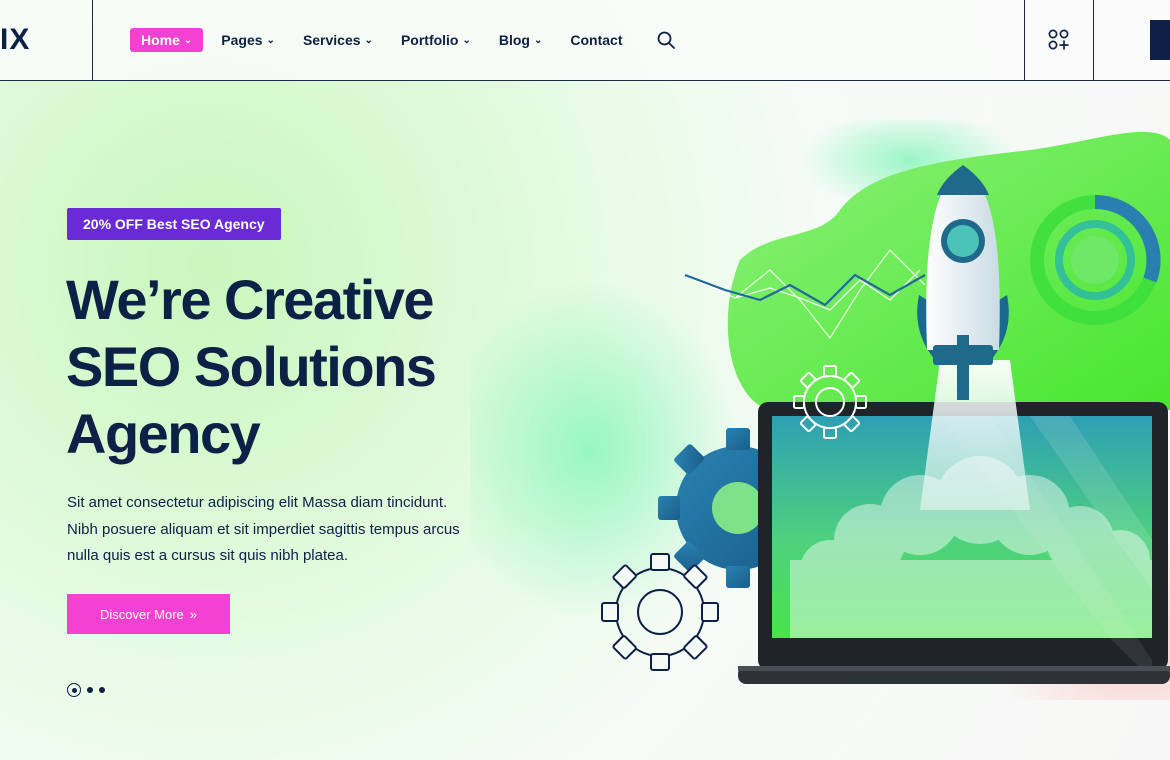 This screenshot has width=1170, height=760. I want to click on apps-grid-icon, so click(1058, 39).